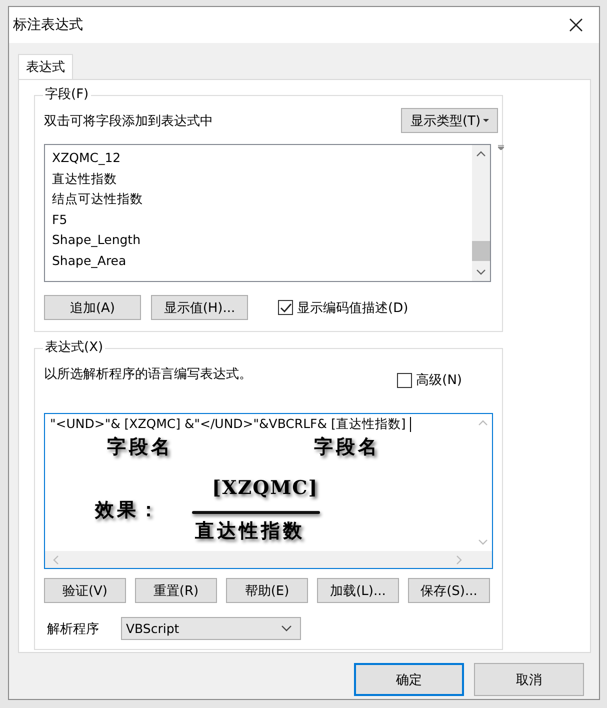 Image resolution: width=607 pixels, height=708 pixels. Describe the element at coordinates (176, 590) in the screenshot. I see `action-button: 重置(R)` at that location.